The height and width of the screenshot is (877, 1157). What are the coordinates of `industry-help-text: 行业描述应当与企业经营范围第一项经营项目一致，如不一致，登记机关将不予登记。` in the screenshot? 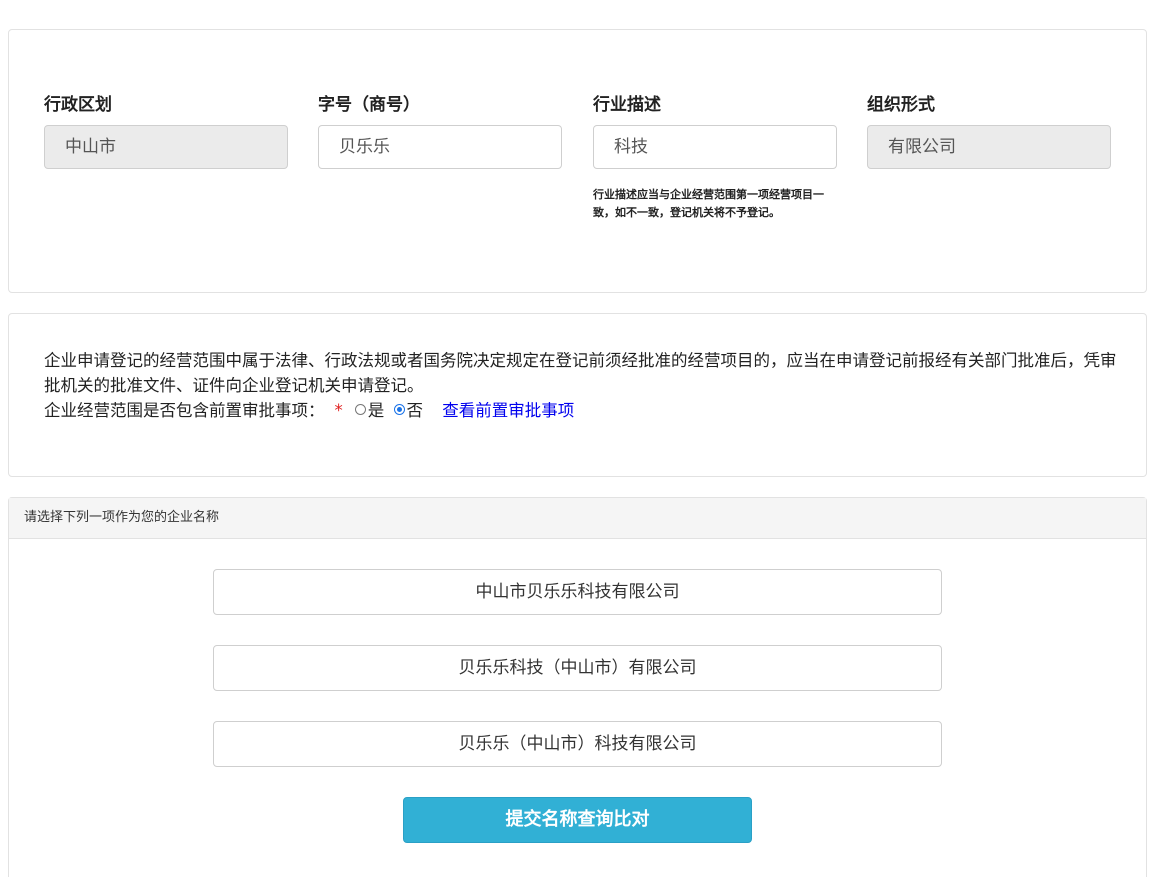 It's located at (708, 203).